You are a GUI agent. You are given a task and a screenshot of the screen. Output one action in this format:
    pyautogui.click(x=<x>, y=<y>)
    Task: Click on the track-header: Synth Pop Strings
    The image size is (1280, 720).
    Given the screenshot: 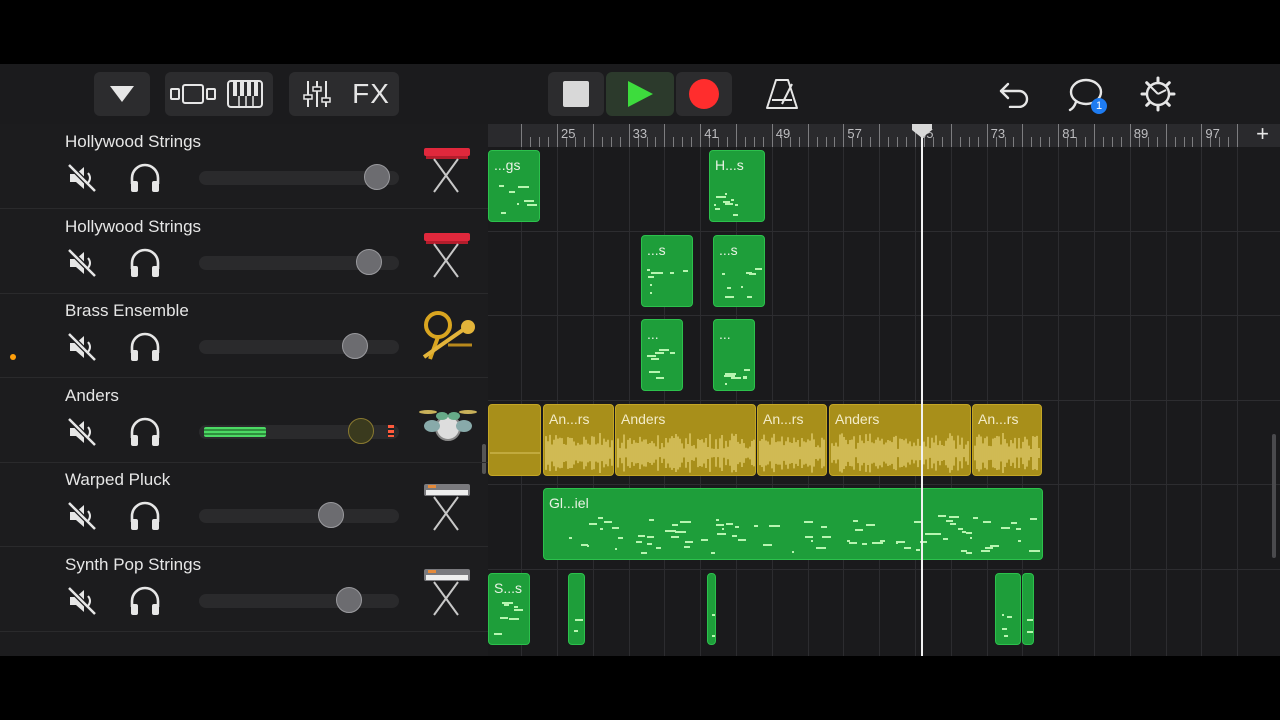 What is the action you would take?
    pyautogui.click(x=244, y=589)
    